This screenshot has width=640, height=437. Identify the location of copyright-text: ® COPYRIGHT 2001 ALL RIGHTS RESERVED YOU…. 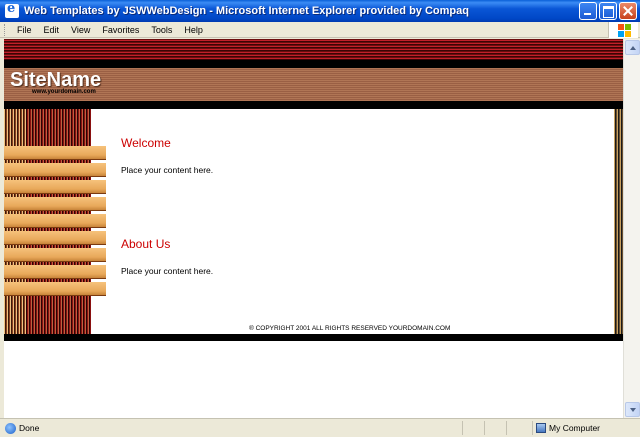
(350, 328).